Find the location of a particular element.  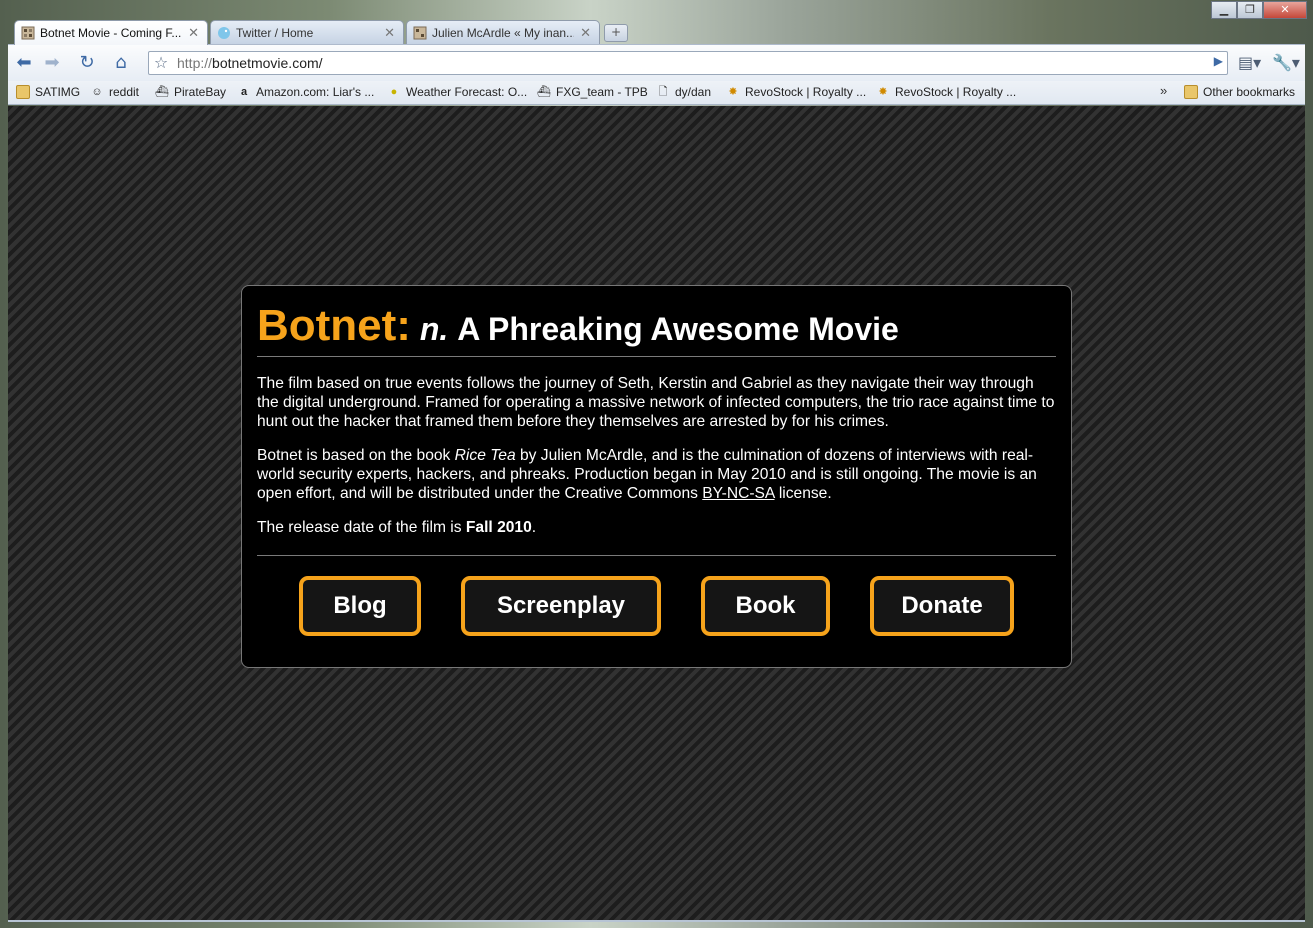

go-arrow-icon: ▶ is located at coordinates (1218, 61).